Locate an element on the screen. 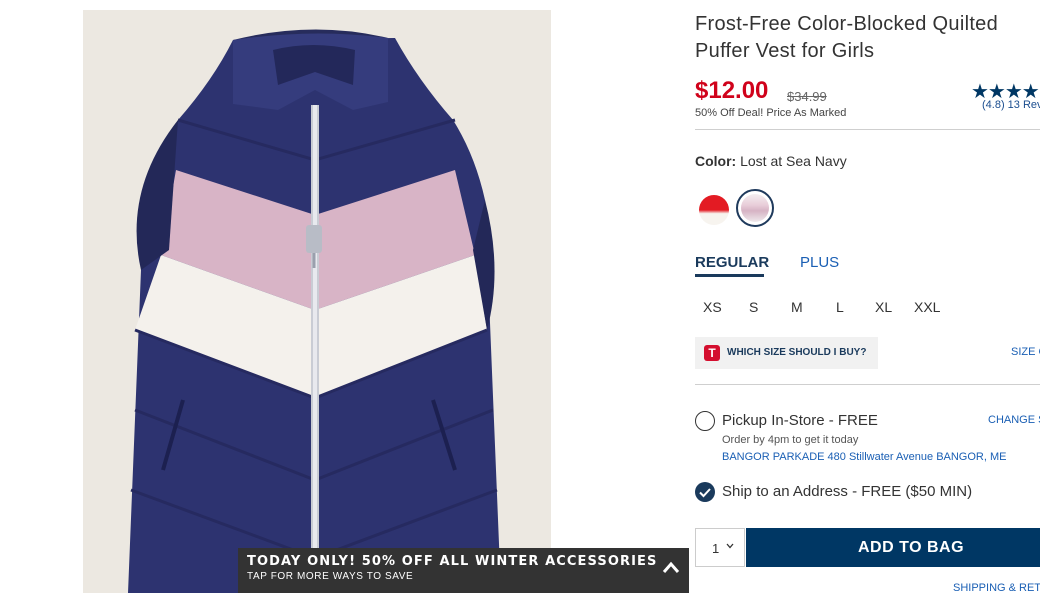 The height and width of the screenshot is (593, 1040). size-xl: XL is located at coordinates (883, 307).